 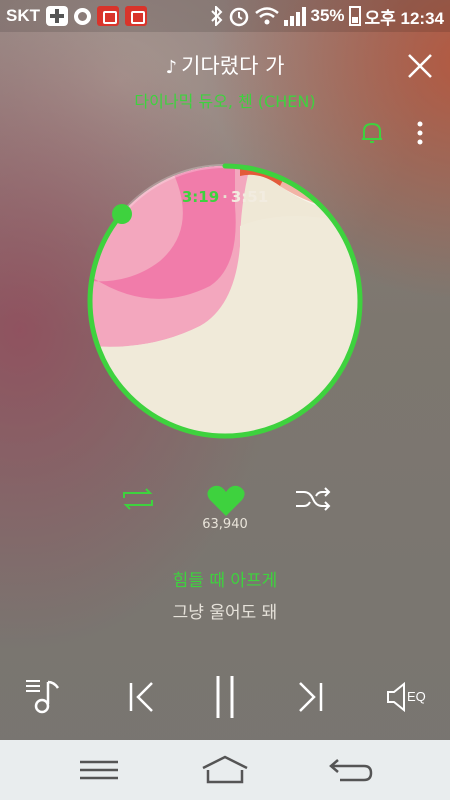 I want to click on playlist-button, so click(x=45, y=696).